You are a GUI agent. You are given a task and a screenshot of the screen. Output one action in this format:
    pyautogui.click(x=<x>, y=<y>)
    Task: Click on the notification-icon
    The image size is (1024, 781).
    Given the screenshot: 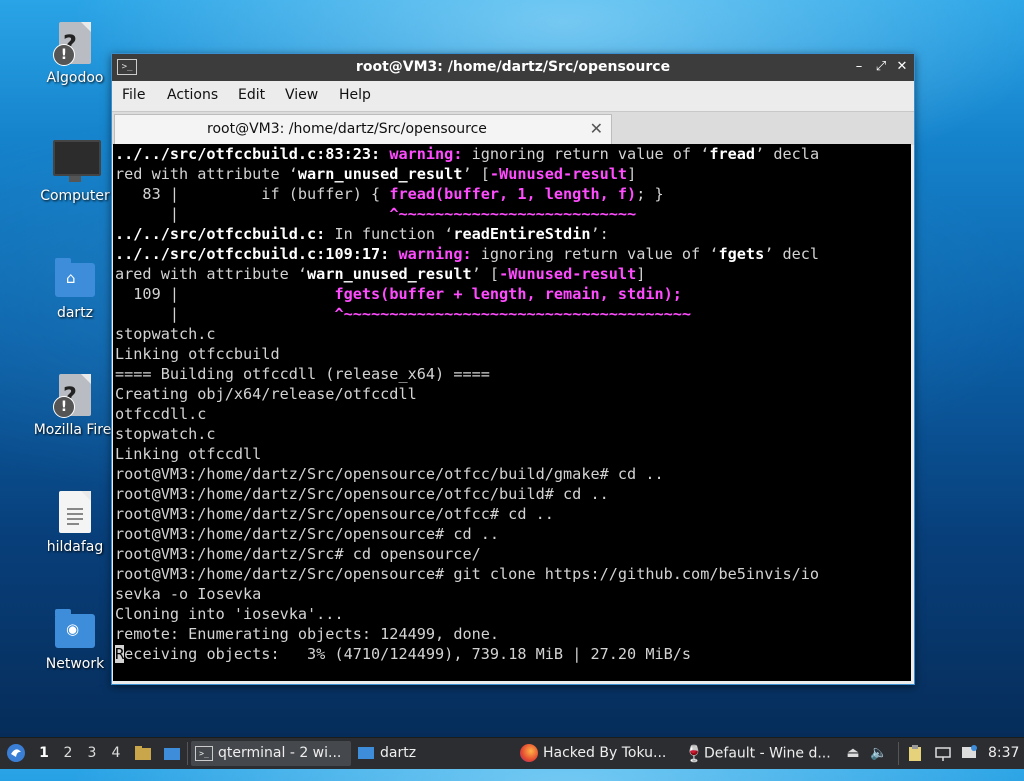 What is the action you would take?
    pyautogui.click(x=969, y=753)
    